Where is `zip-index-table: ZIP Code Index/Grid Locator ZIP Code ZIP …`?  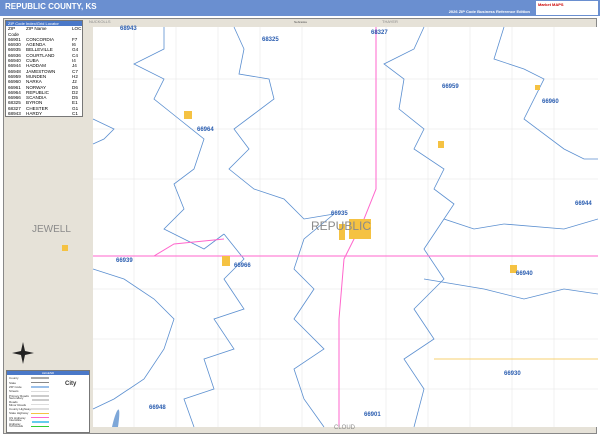 zip-index-table: ZIP Code Index/Grid Locator ZIP Code ZIP … is located at coordinates (44, 69).